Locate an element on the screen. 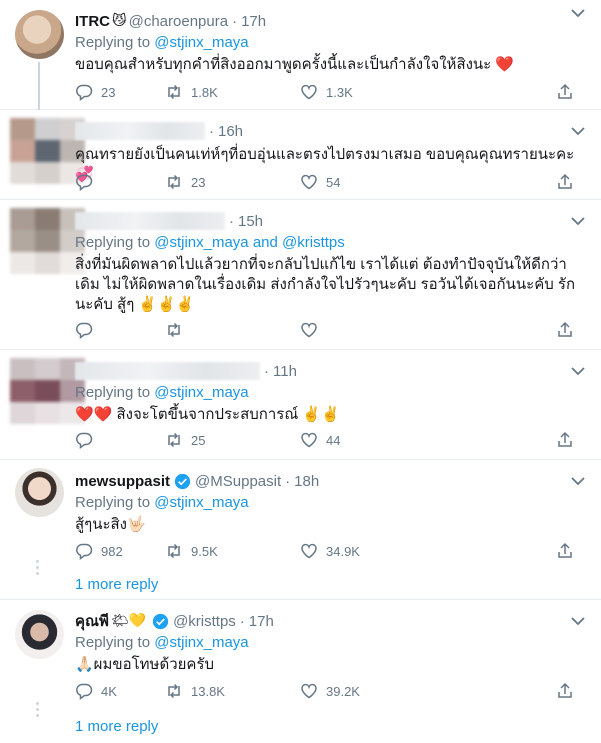 This screenshot has height=743, width=601. retweet-count: 9.5K is located at coordinates (204, 551).